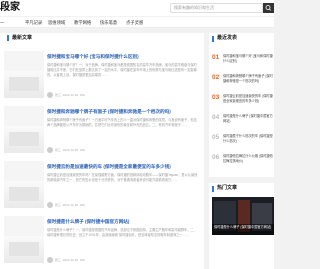 The height and width of the screenshot is (269, 320). What do you see at coordinates (134, 22) in the screenshot?
I see `nav-item-dianzi: 点子灵感` at bounding box center [134, 22].